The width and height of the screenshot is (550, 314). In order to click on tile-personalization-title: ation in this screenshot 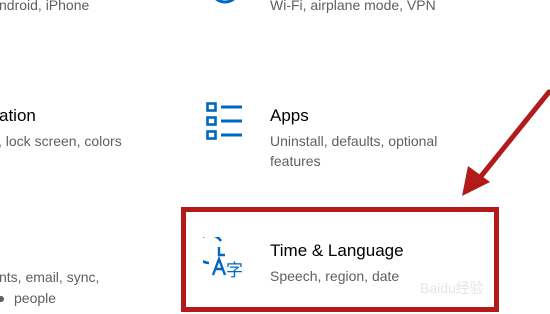, I will do `click(18, 115)`.